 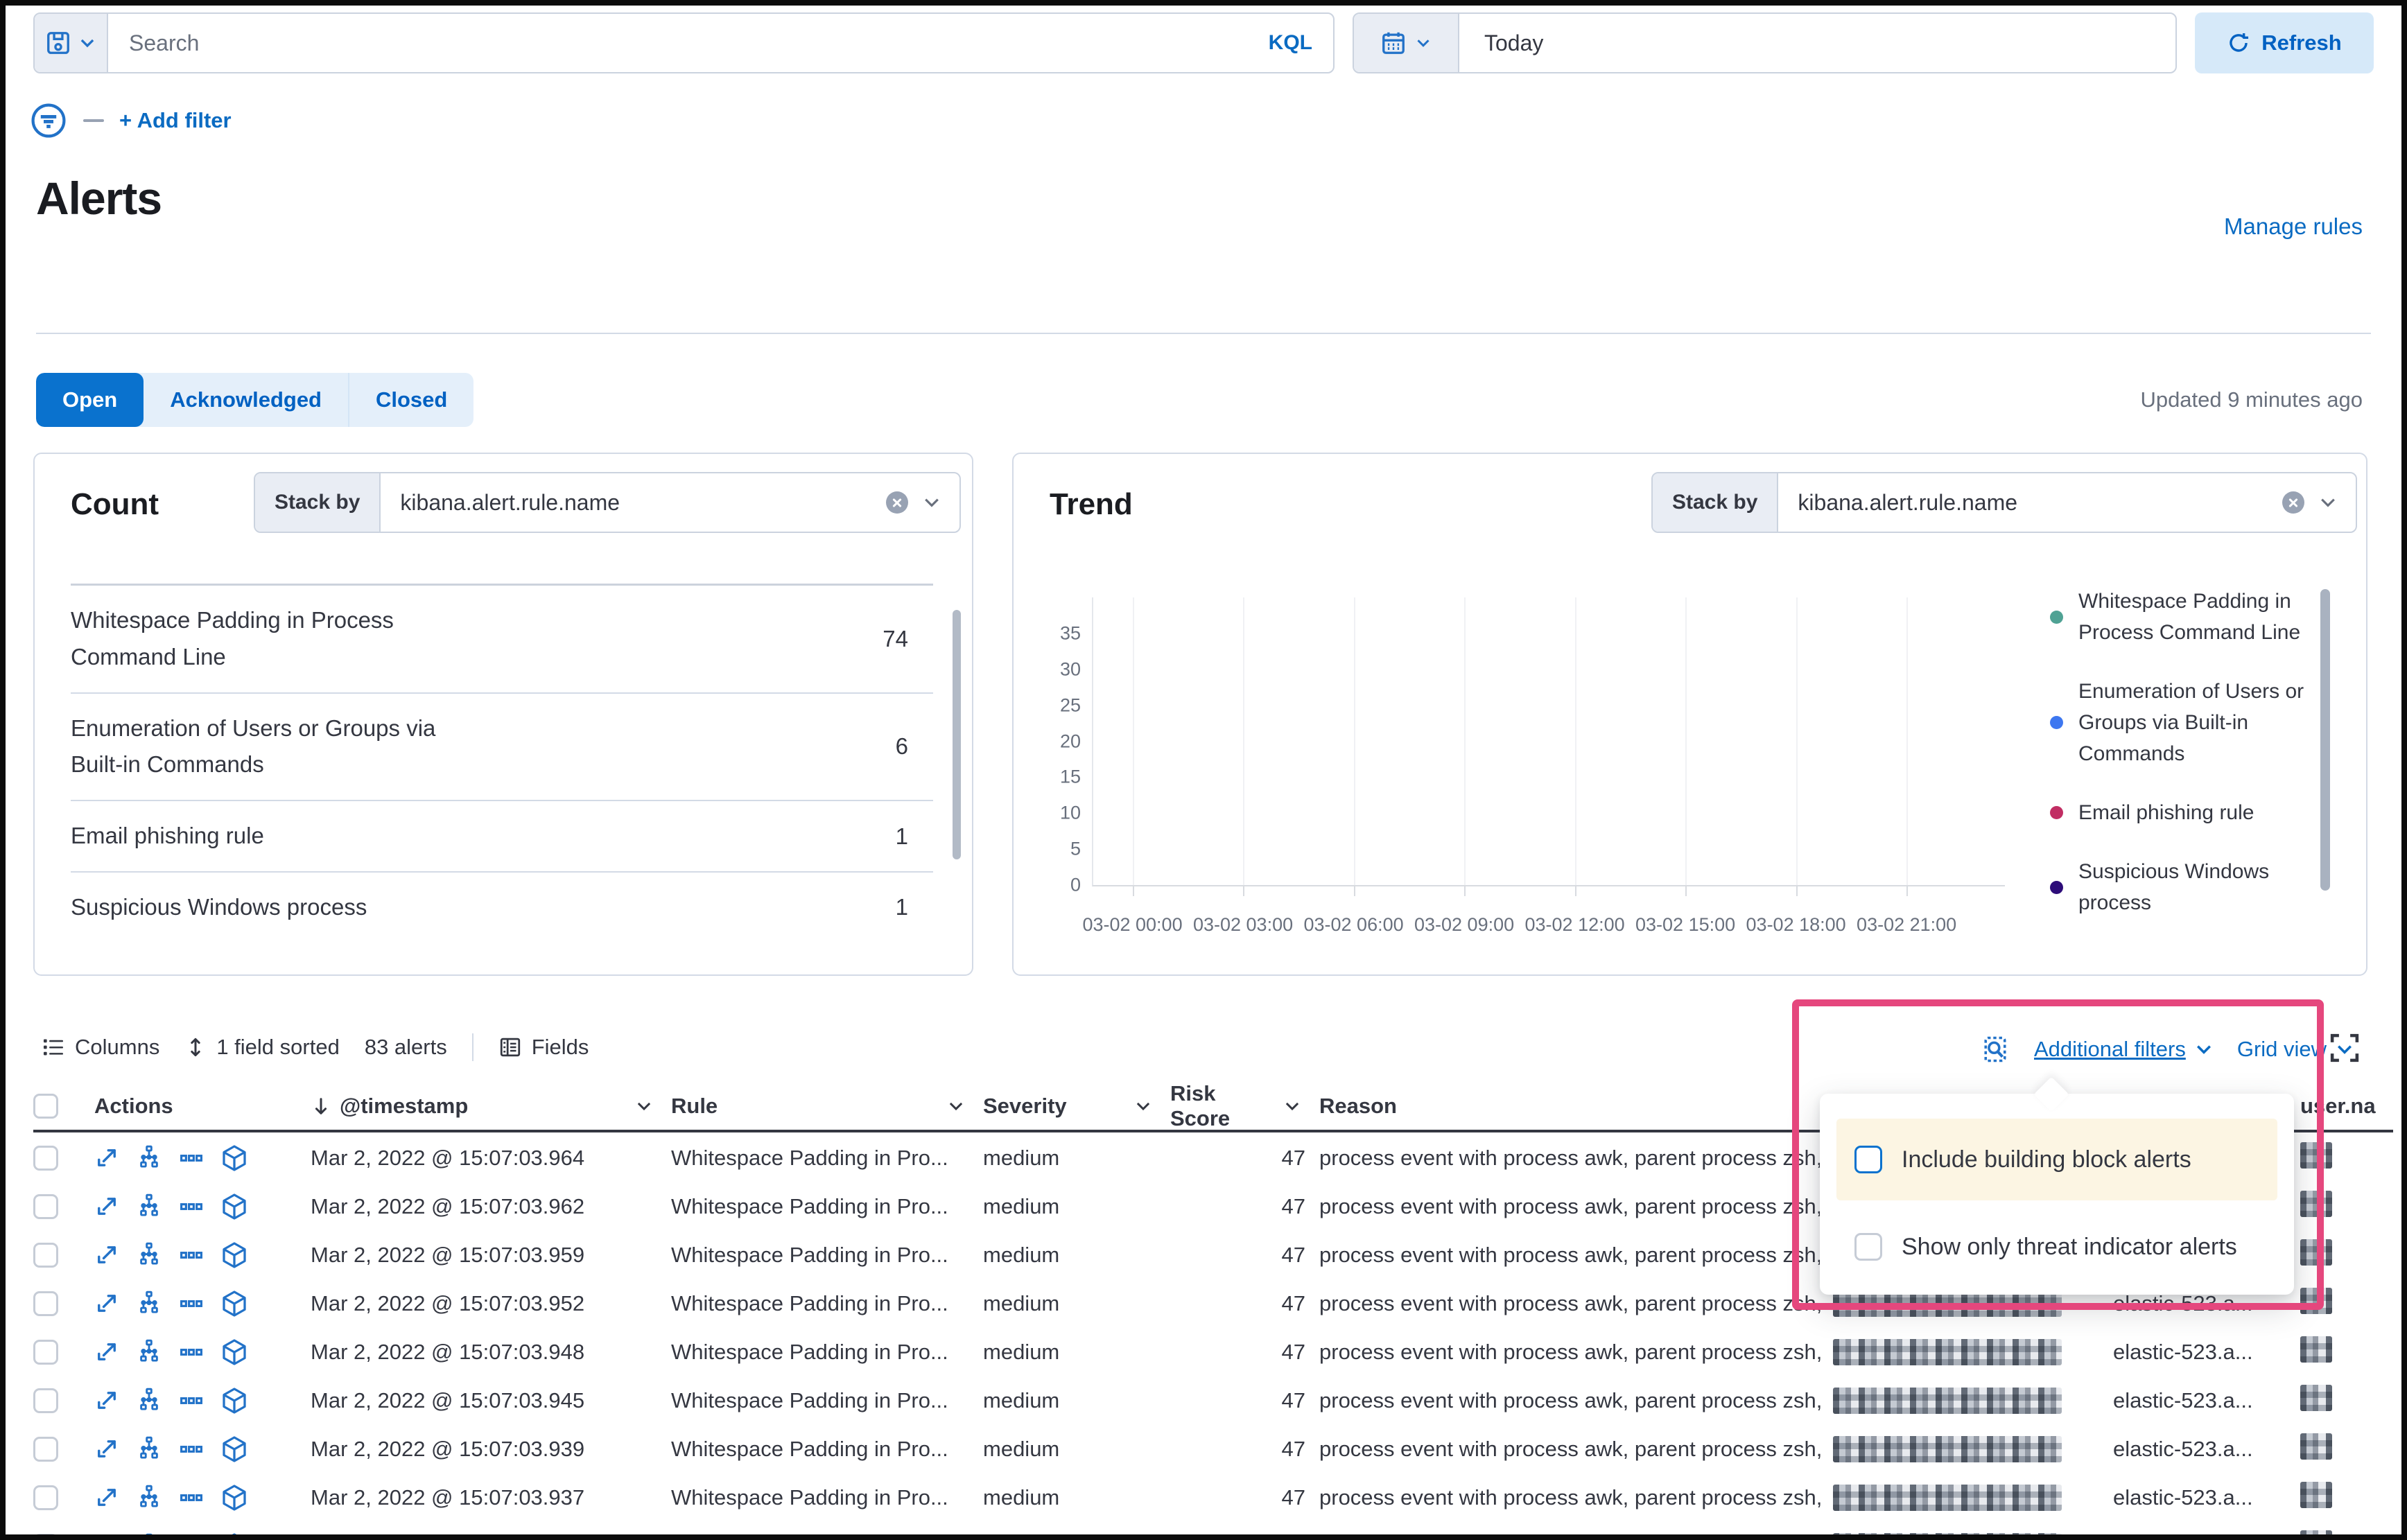 What do you see at coordinates (2180, 887) in the screenshot?
I see `legend-item: Suspicious Windows process` at bounding box center [2180, 887].